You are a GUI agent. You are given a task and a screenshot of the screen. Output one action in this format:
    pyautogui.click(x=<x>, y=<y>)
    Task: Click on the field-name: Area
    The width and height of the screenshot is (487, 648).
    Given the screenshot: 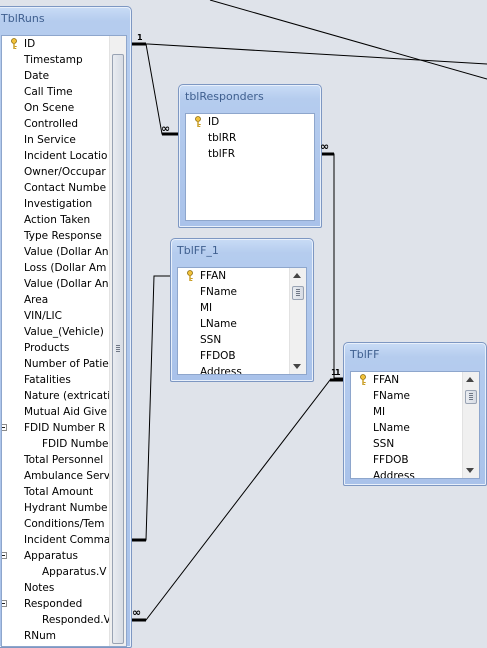 What is the action you would take?
    pyautogui.click(x=36, y=300)
    